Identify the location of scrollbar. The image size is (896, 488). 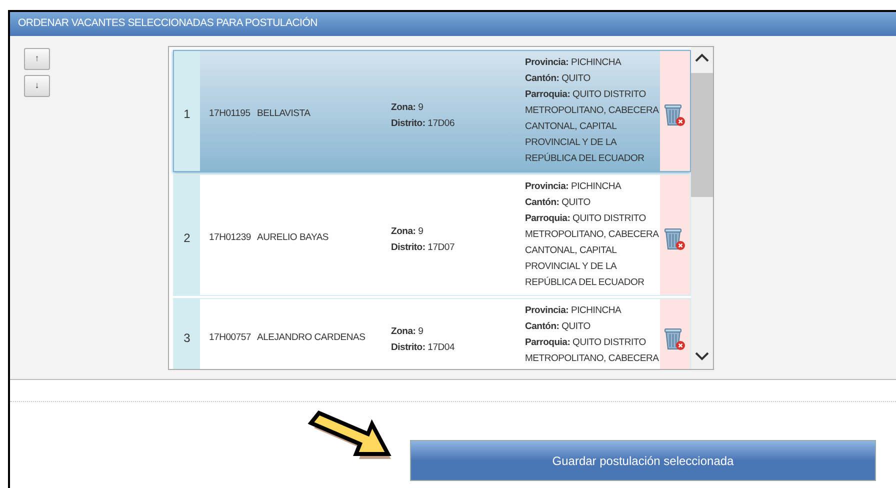
(702, 208).